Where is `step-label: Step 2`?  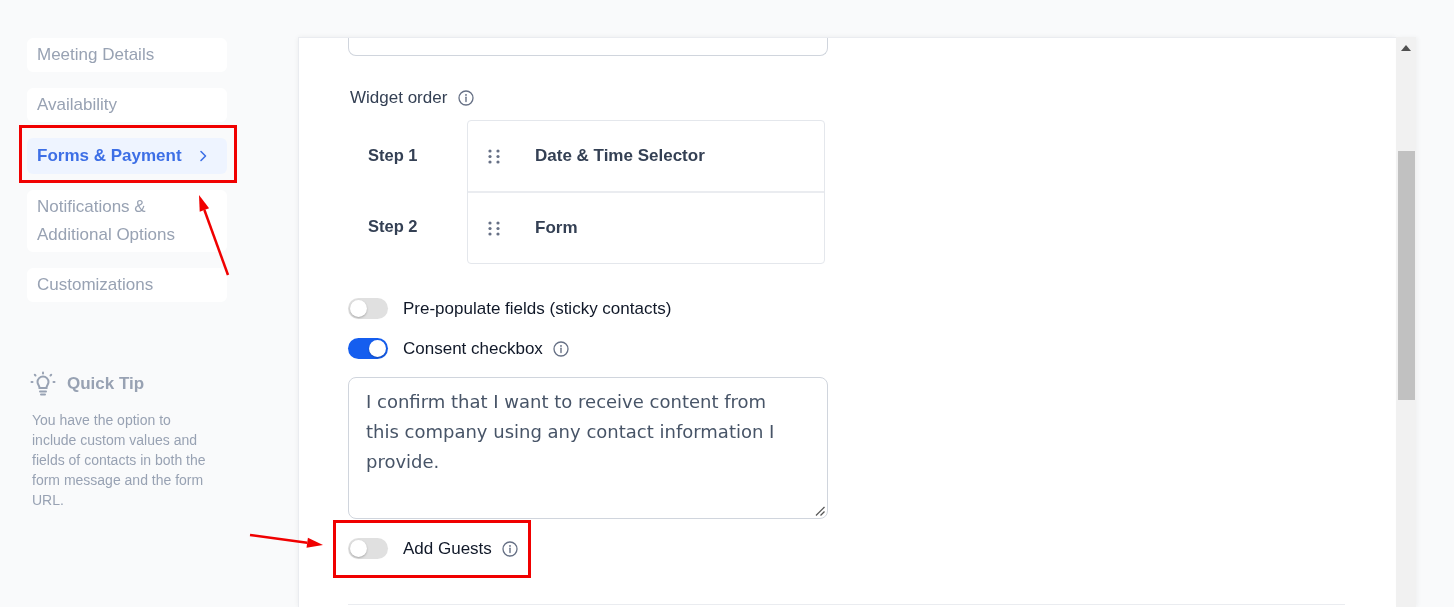
step-label: Step 2 is located at coordinates (393, 226).